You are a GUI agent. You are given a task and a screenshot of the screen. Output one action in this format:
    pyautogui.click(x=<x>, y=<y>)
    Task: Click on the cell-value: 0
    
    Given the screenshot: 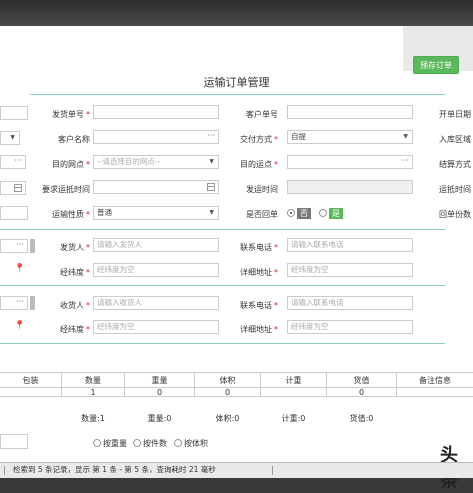 What is the action you would take?
    pyautogui.click(x=361, y=392)
    